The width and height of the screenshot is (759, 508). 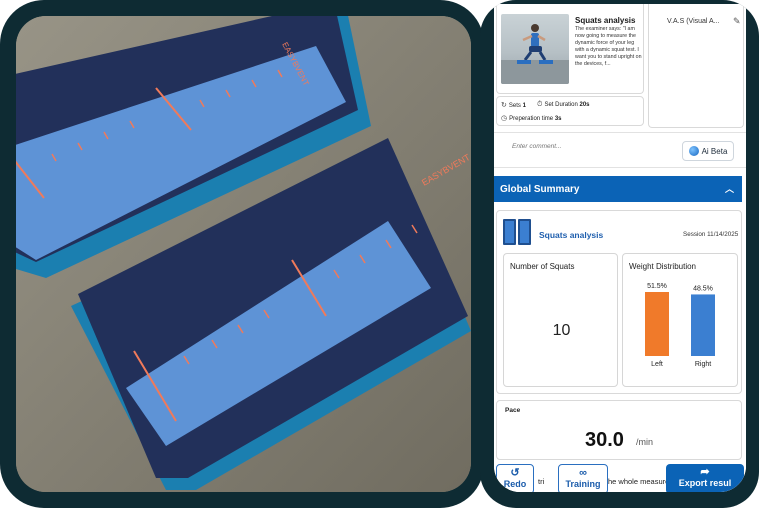 I want to click on timer-icon: ⏱, so click(x=540, y=104).